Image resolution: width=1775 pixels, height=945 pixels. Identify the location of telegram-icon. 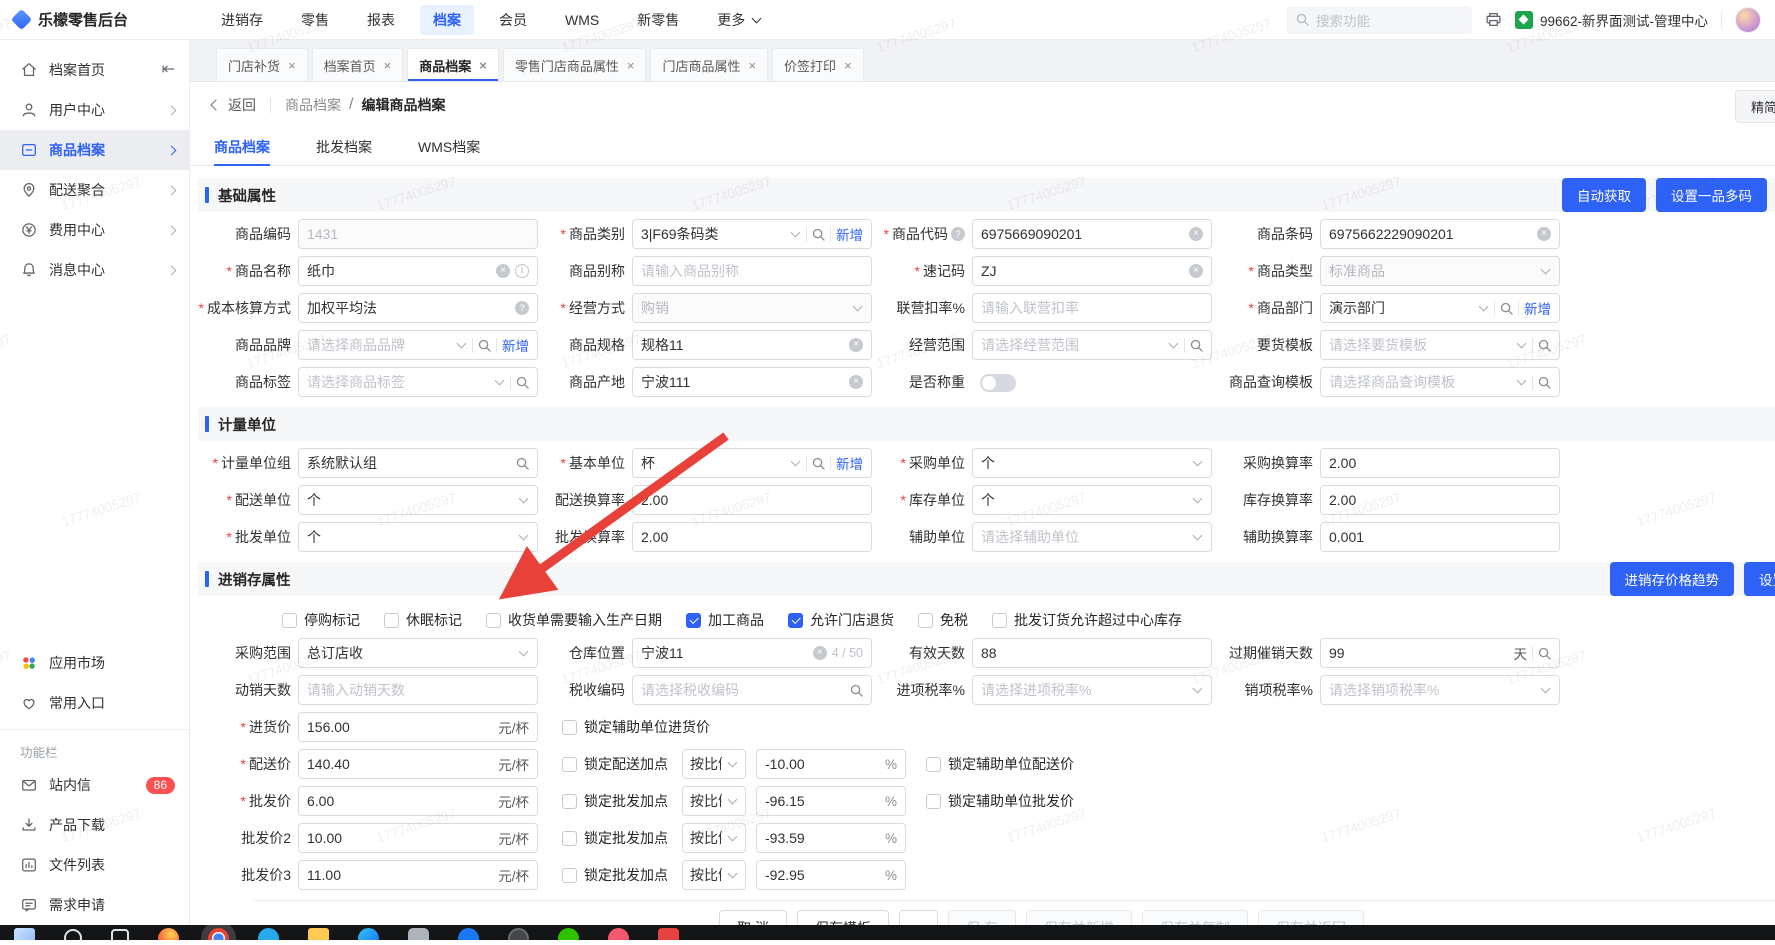
(268, 934).